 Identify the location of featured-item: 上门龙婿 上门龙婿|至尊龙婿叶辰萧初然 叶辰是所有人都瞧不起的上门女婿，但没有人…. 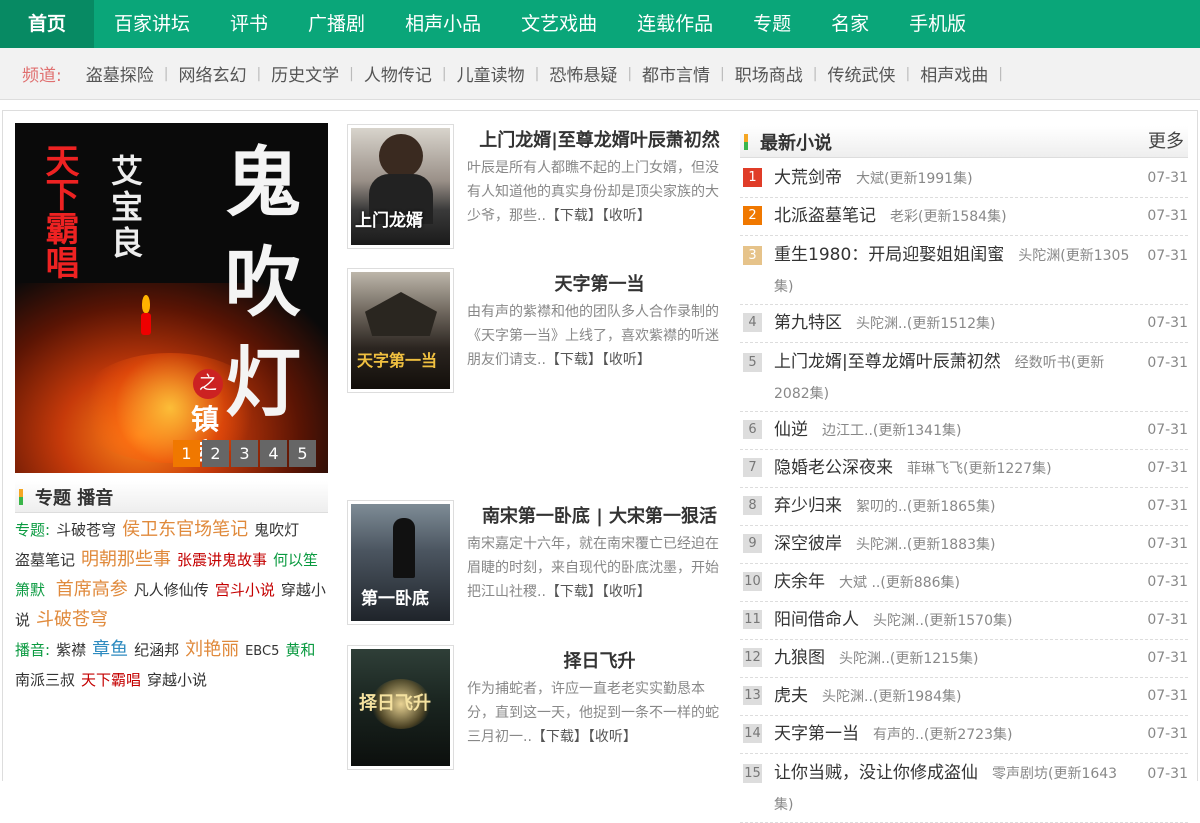
(537, 186).